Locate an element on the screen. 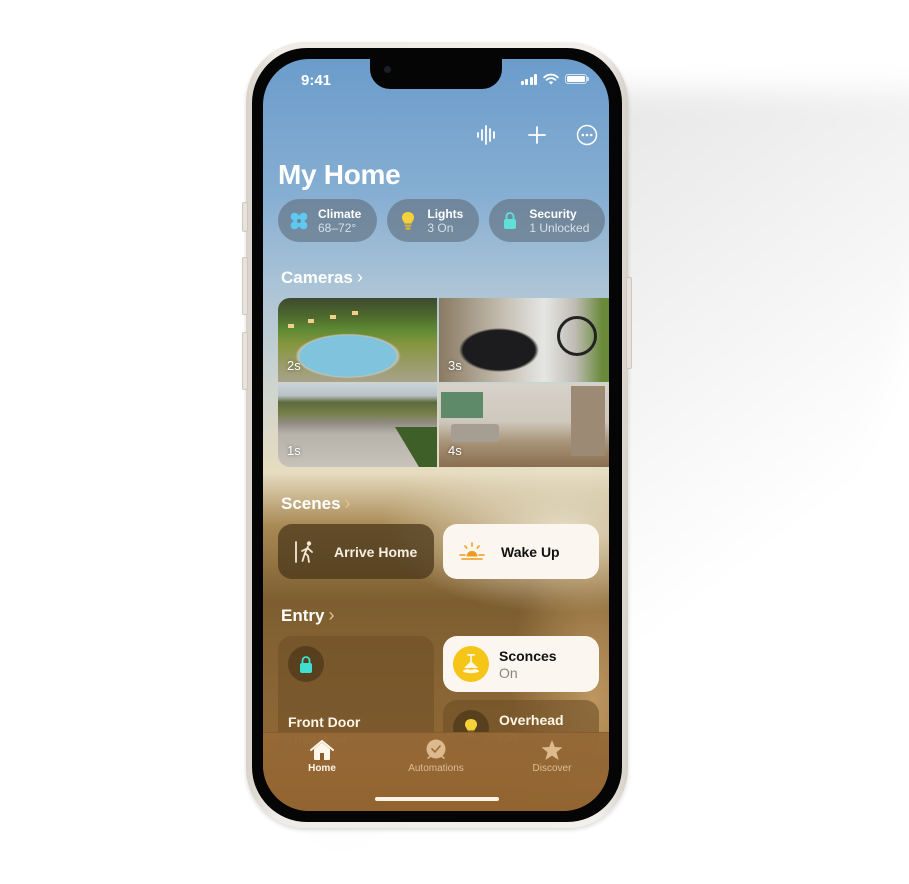  intercom-button is located at coordinates (487, 135).